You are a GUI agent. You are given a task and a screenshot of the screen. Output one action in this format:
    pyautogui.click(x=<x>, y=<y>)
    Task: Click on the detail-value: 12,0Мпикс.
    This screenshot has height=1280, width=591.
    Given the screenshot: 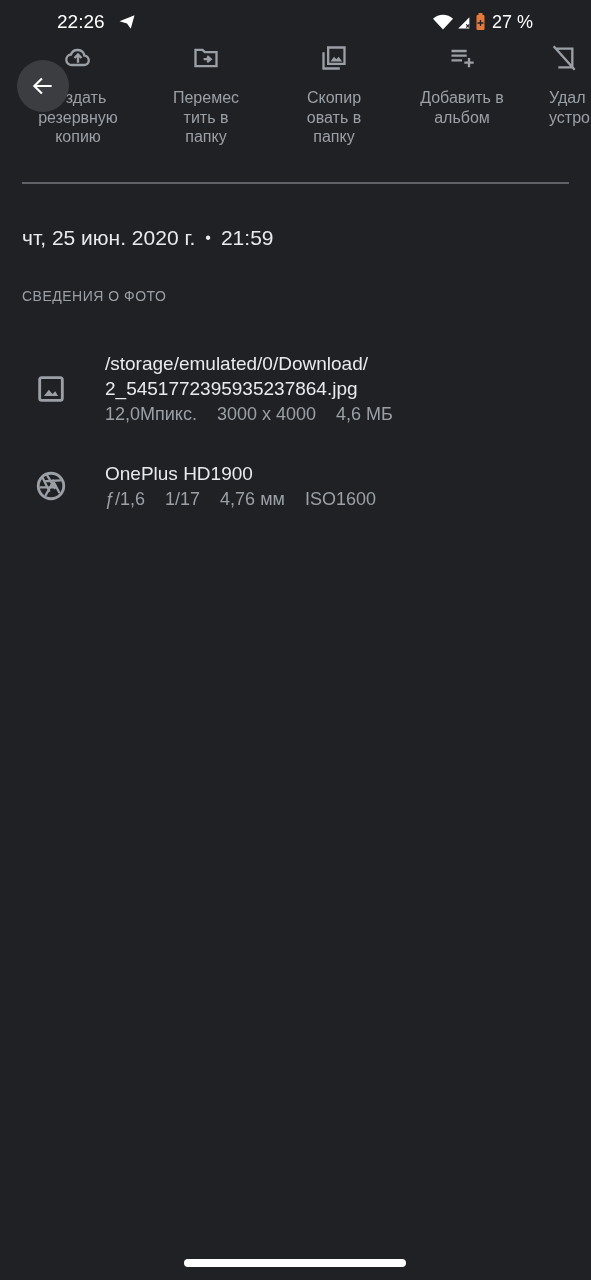 What is the action you would take?
    pyautogui.click(x=151, y=414)
    